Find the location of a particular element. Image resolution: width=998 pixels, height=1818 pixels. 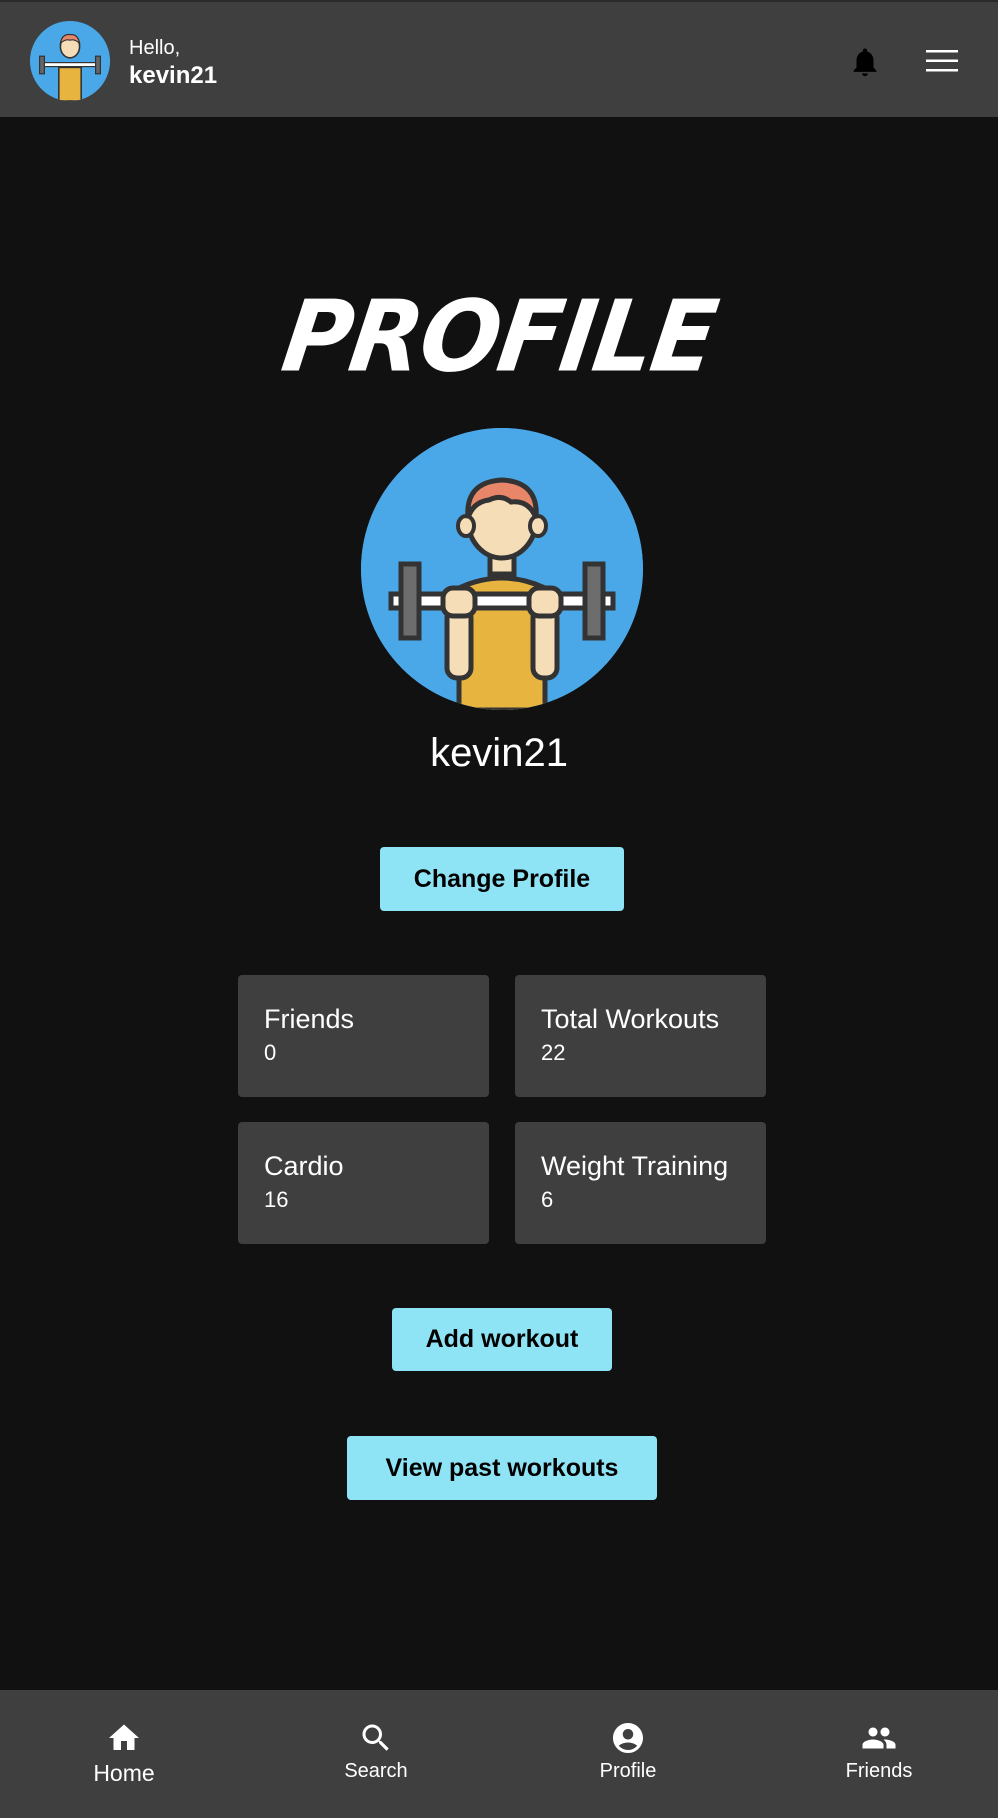

page-title: PROFILE is located at coordinates (499, 337).